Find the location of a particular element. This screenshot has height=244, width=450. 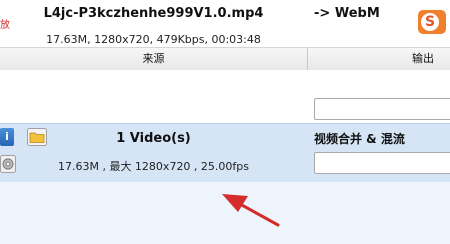

output-format: -> WebM is located at coordinates (347, 13).